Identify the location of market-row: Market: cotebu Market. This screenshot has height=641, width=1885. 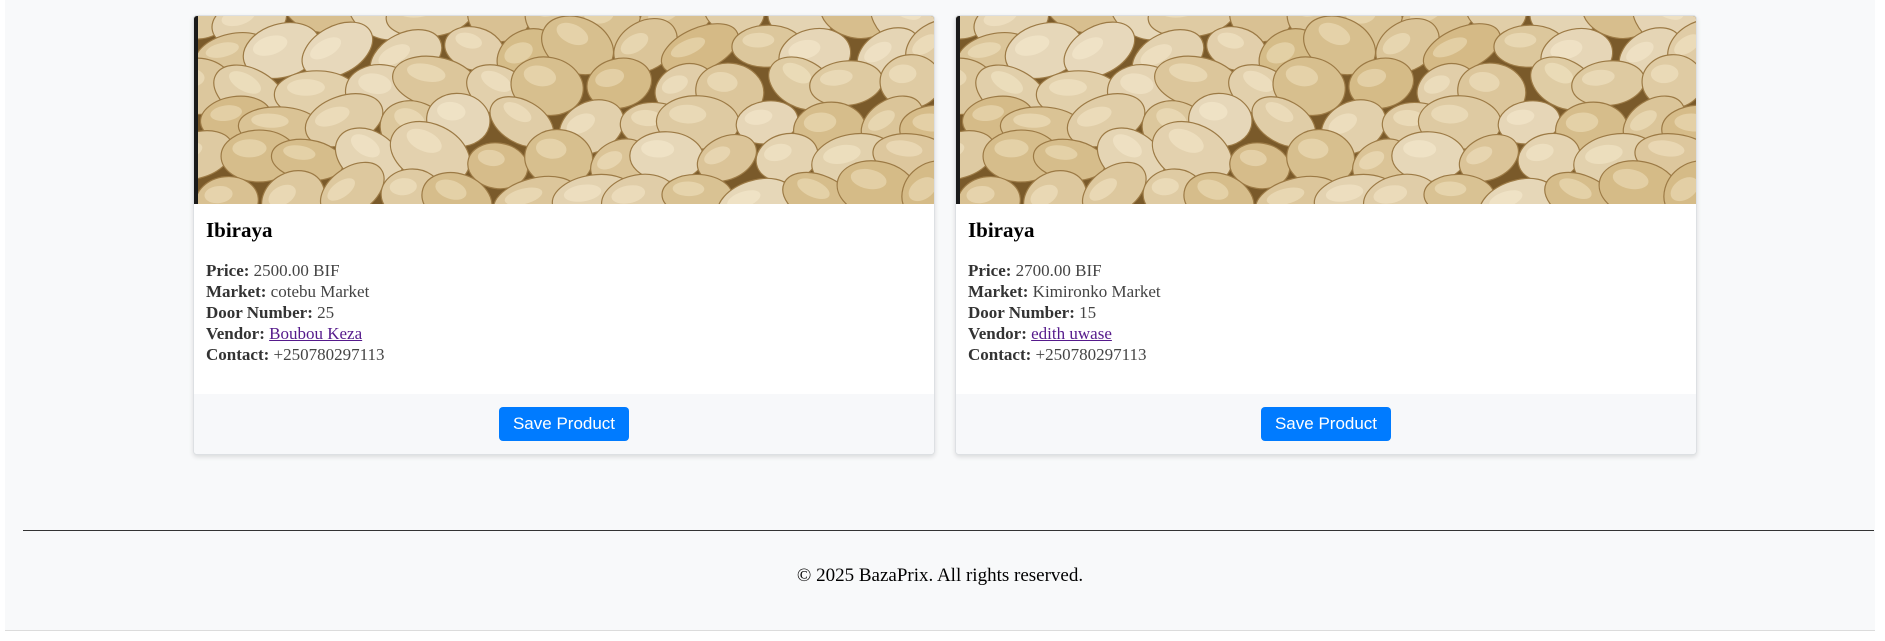
(564, 291).